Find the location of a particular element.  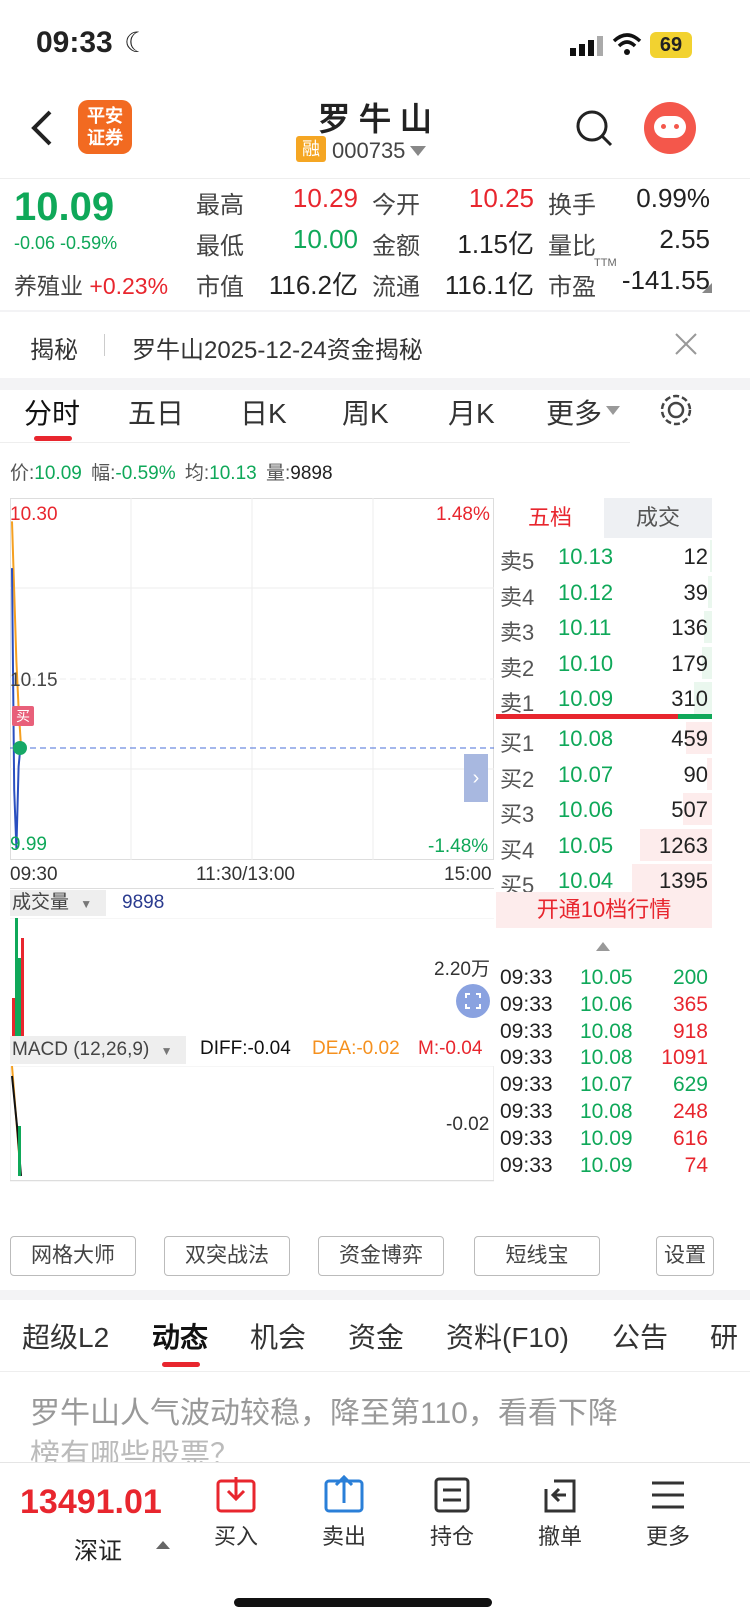

book-level: 卖3 10.11 136 is located at coordinates (604, 627).